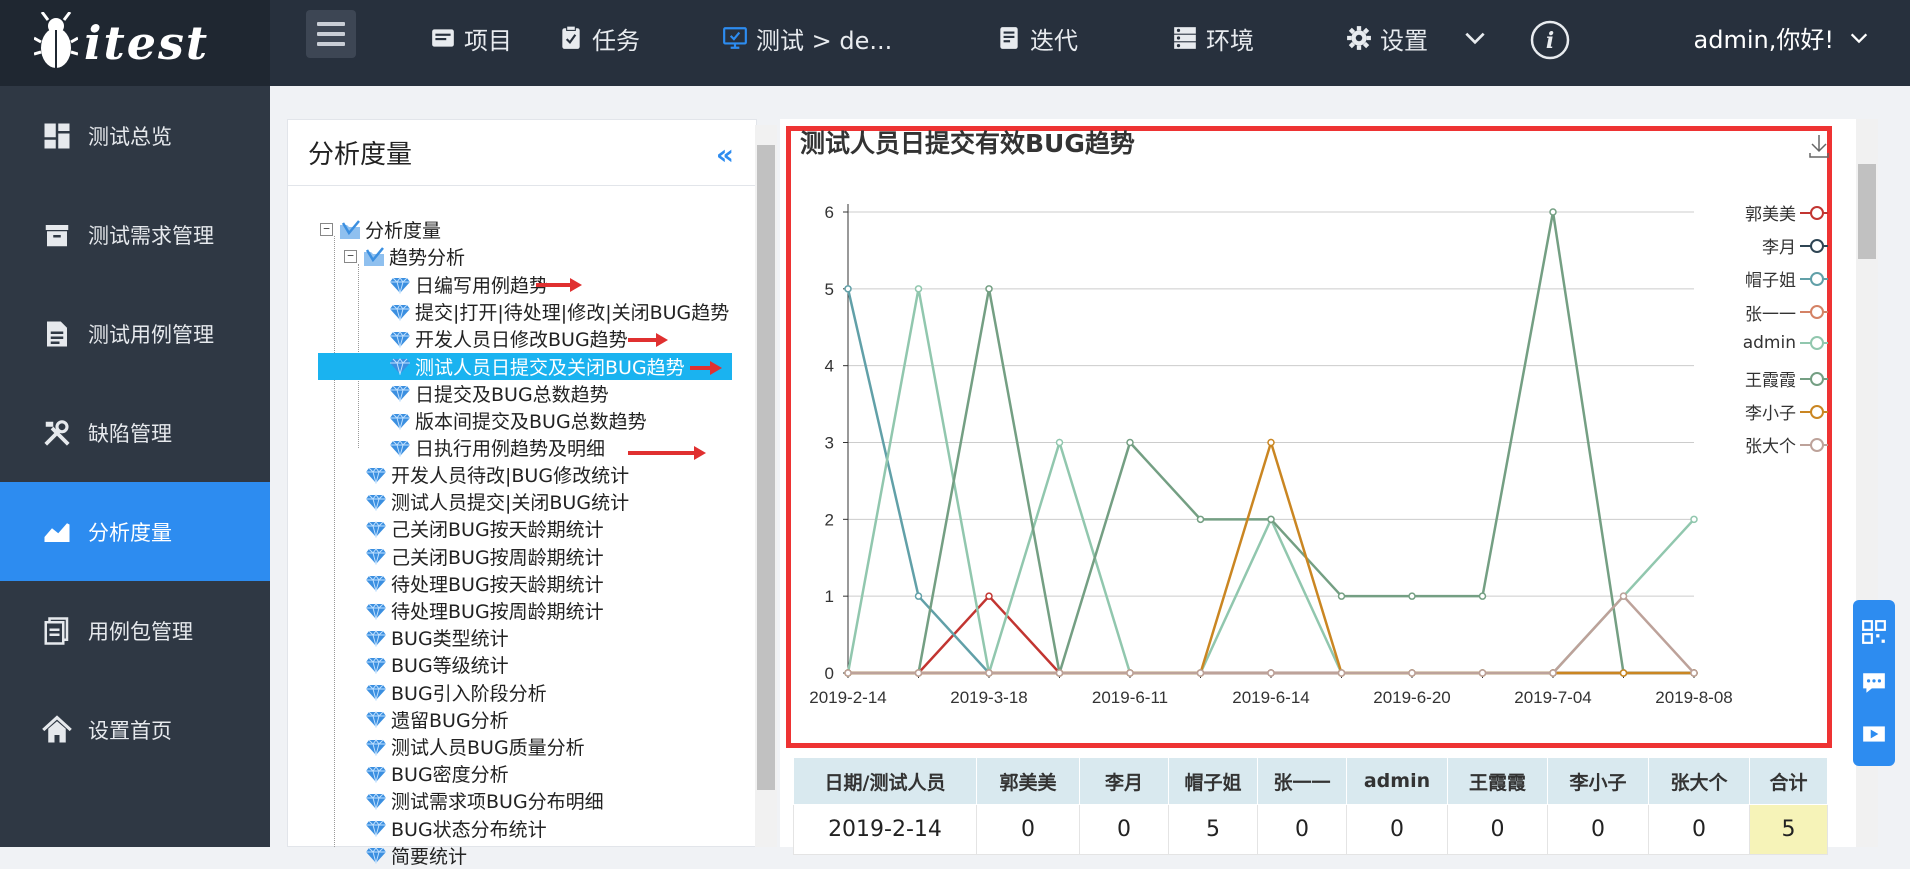 This screenshot has width=1910, height=869. I want to click on sidebar-item-analytics: 分析度量, so click(135, 531).